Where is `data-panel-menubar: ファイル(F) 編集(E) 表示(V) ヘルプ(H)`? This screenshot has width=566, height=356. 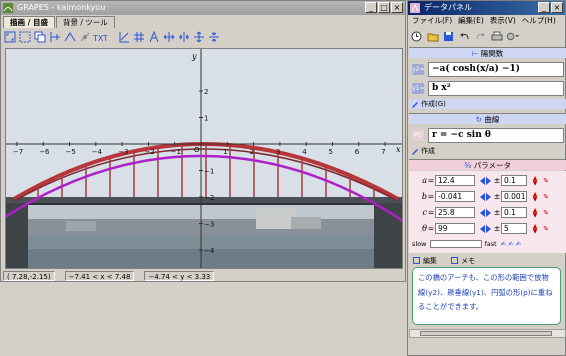
data-panel-menubar: ファイル(F) 編集(E) 表示(V) ヘルプ(H) is located at coordinates (486, 20).